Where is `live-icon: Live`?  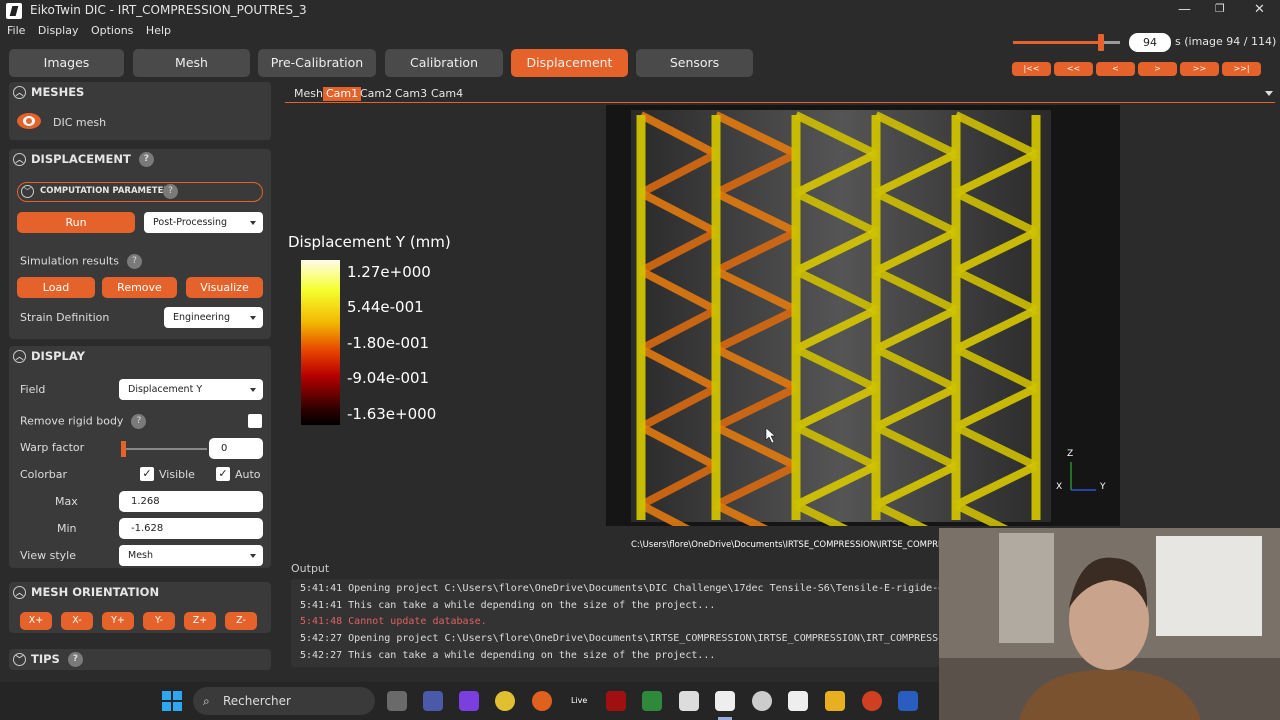 live-icon: Live is located at coordinates (579, 700).